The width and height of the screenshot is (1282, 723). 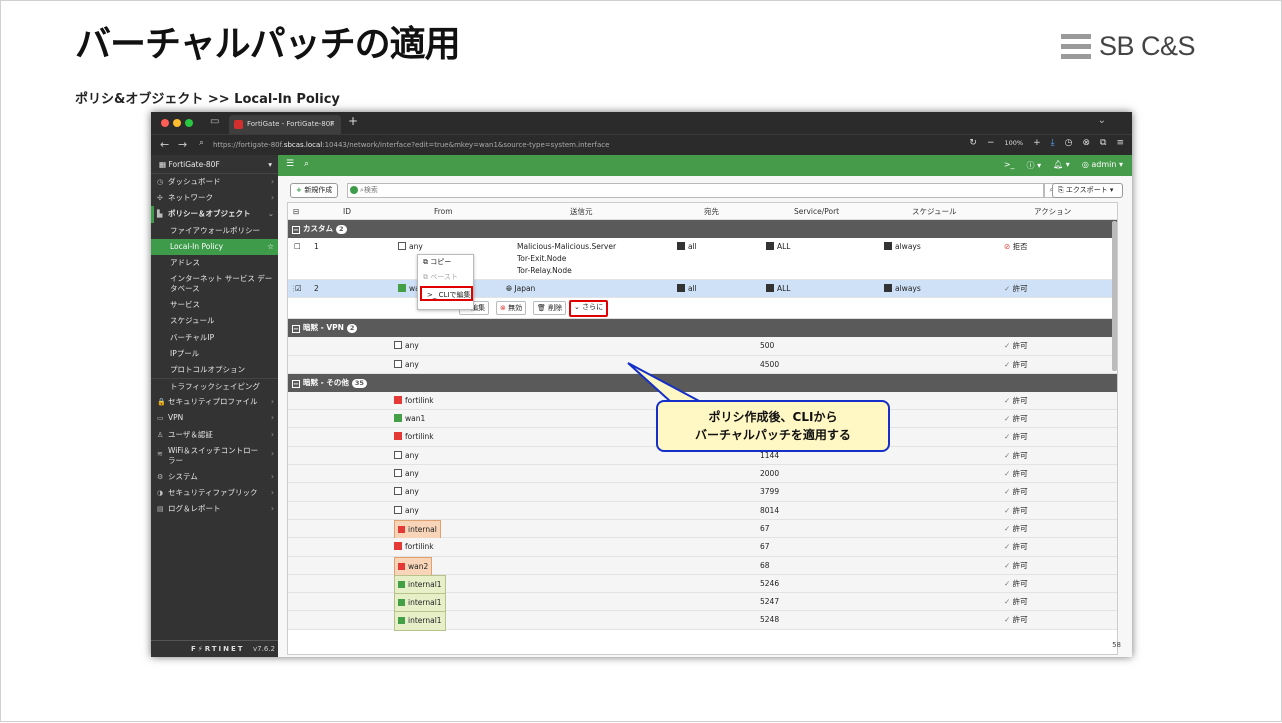 I want to click on more-button: ⌄ さらに, so click(x=589, y=309).